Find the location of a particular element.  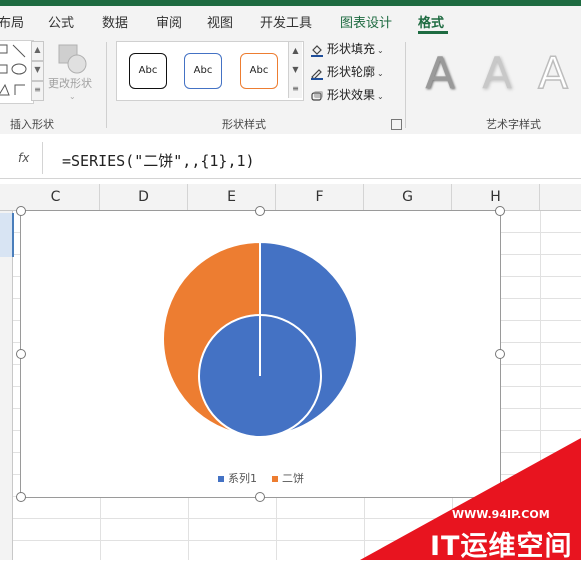

group-label-shape-styles: 形状样式 is located at coordinates (244, 124).